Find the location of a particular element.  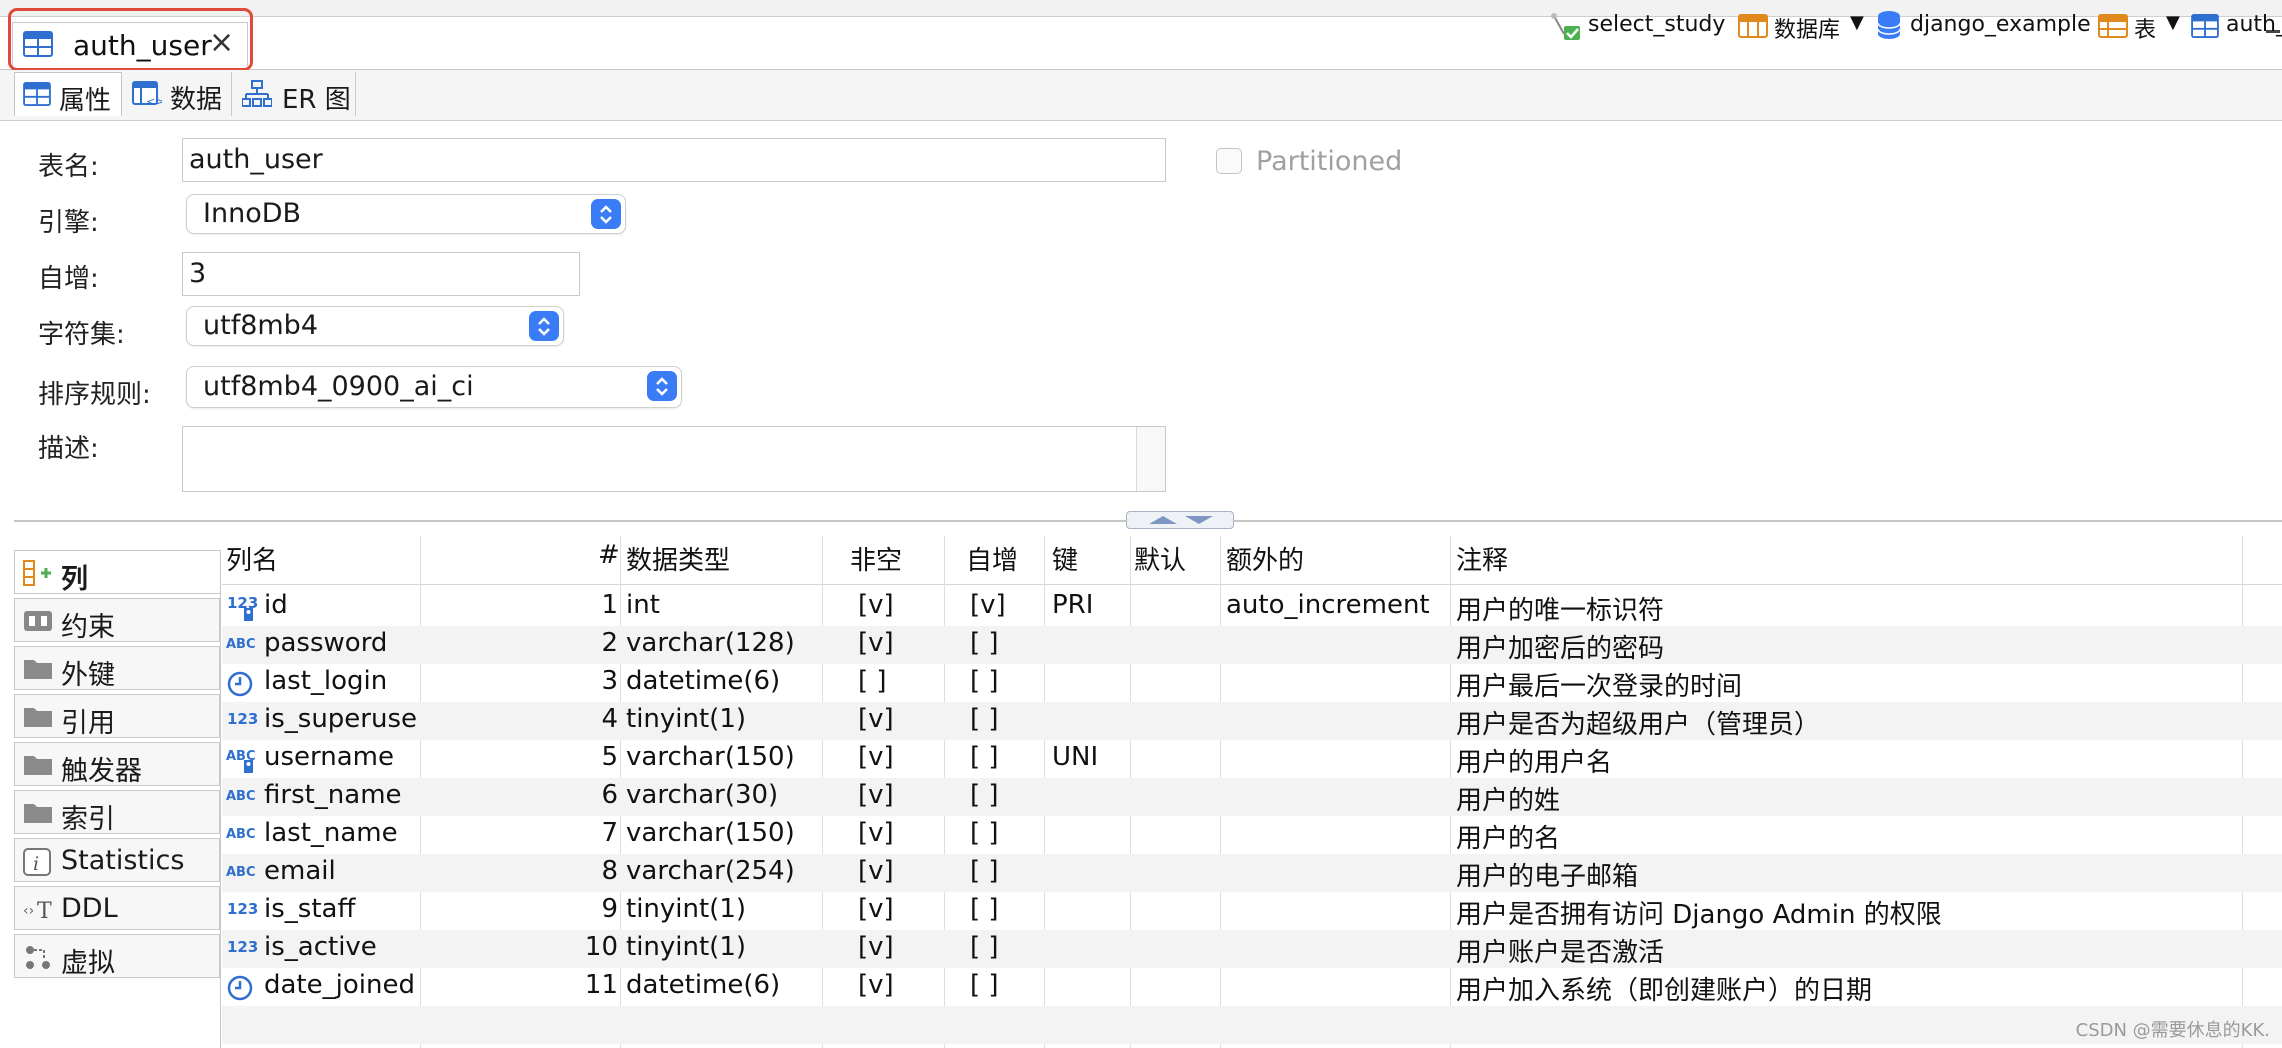

nav-item-statistics: i Statistics is located at coordinates (117, 860).